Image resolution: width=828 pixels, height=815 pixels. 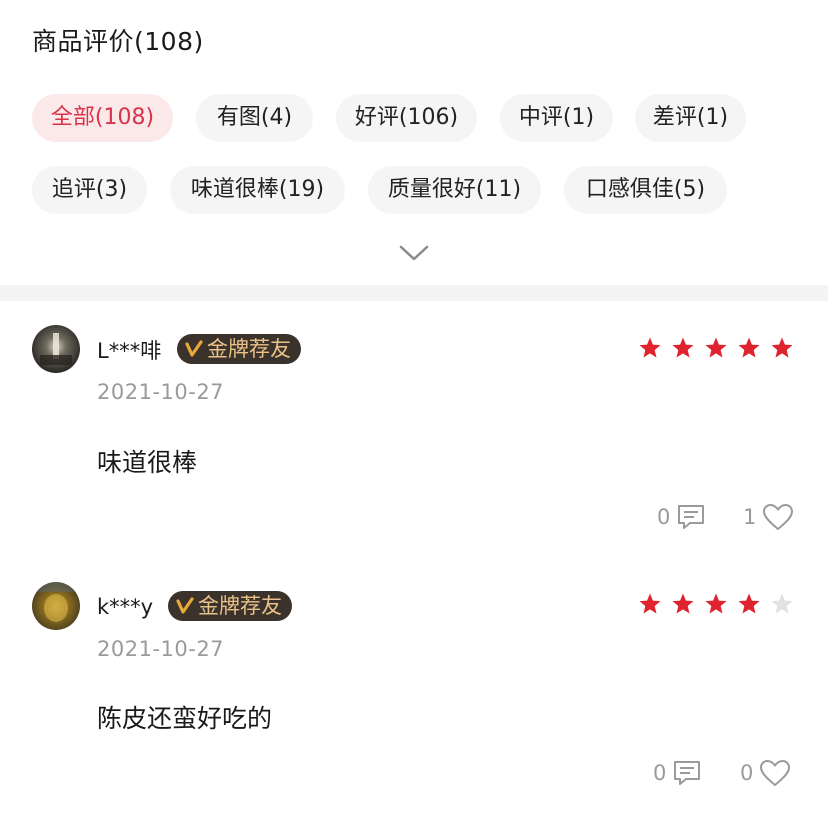 What do you see at coordinates (690, 118) in the screenshot?
I see `filter-chip-negative: 差评(1)` at bounding box center [690, 118].